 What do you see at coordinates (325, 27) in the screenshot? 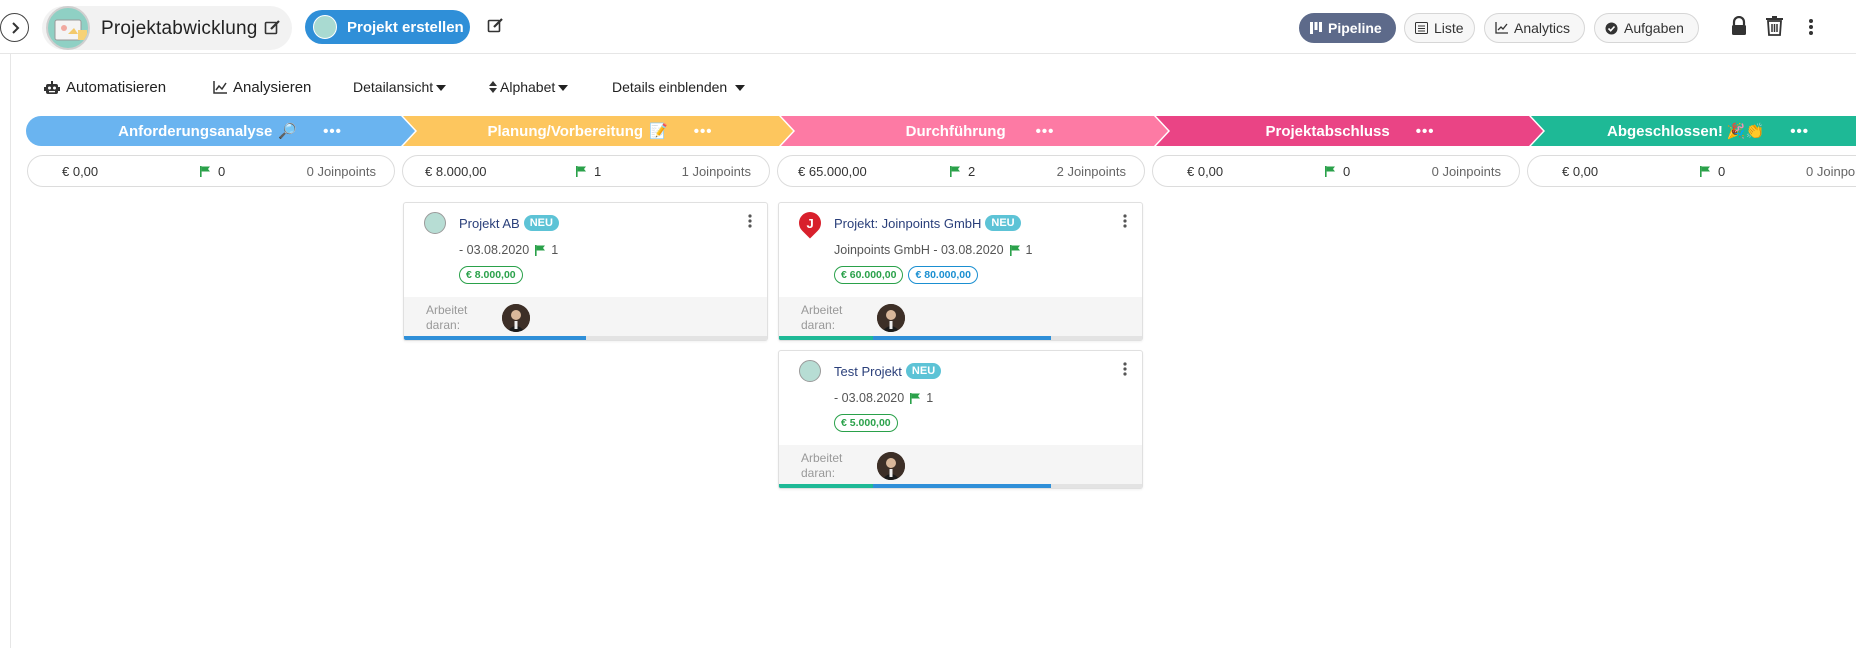
I see `project-mini-icon` at bounding box center [325, 27].